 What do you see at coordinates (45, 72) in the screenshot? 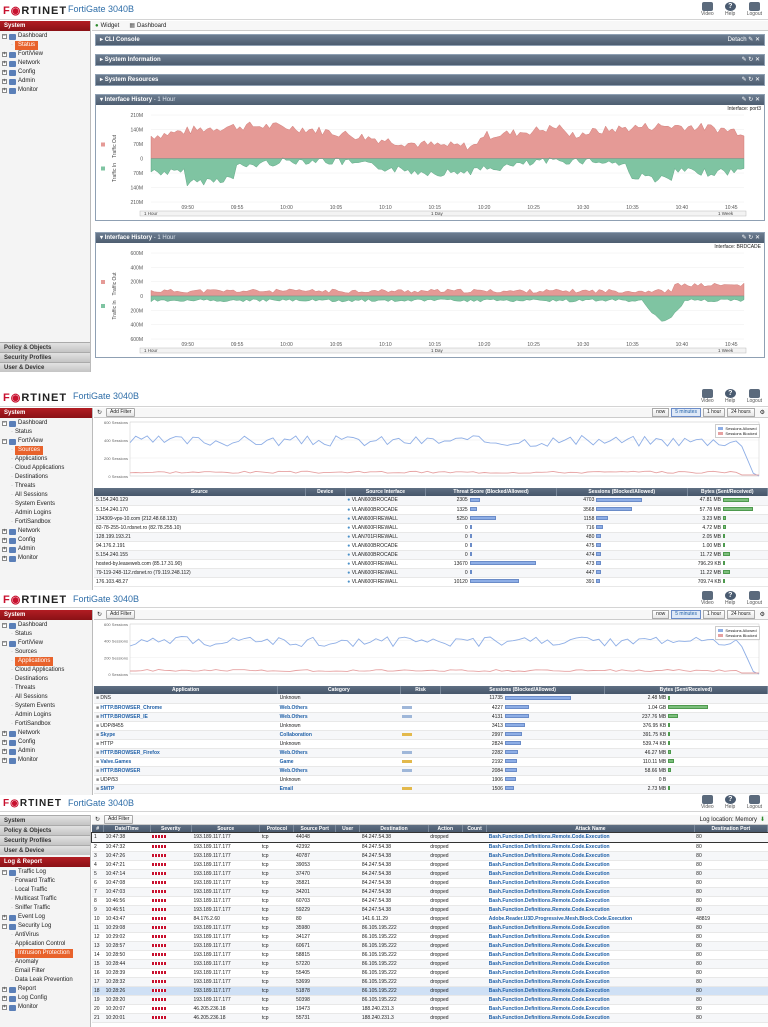
I see `sidebar-item-config: + Config` at bounding box center [45, 72].